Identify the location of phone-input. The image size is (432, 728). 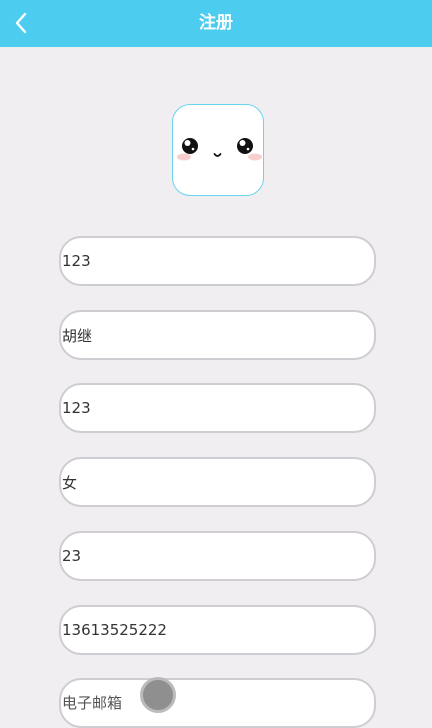
(217, 630).